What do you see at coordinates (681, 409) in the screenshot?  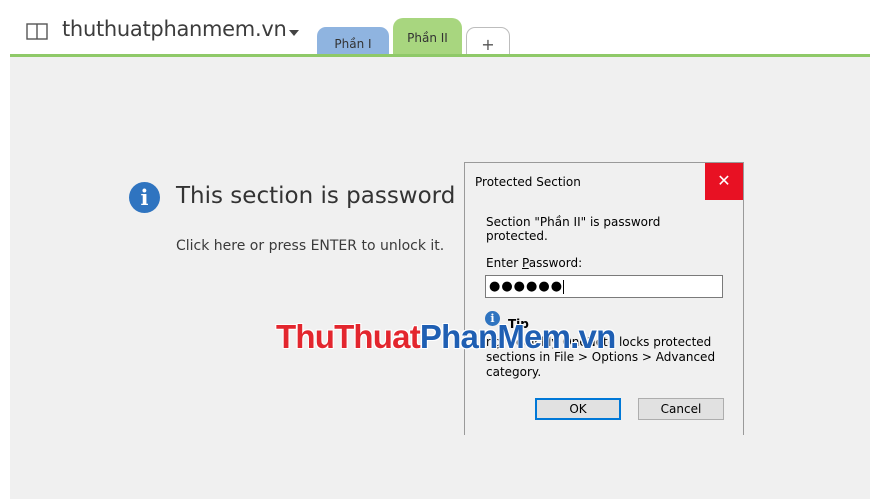 I see `cancel-button: Cancel` at bounding box center [681, 409].